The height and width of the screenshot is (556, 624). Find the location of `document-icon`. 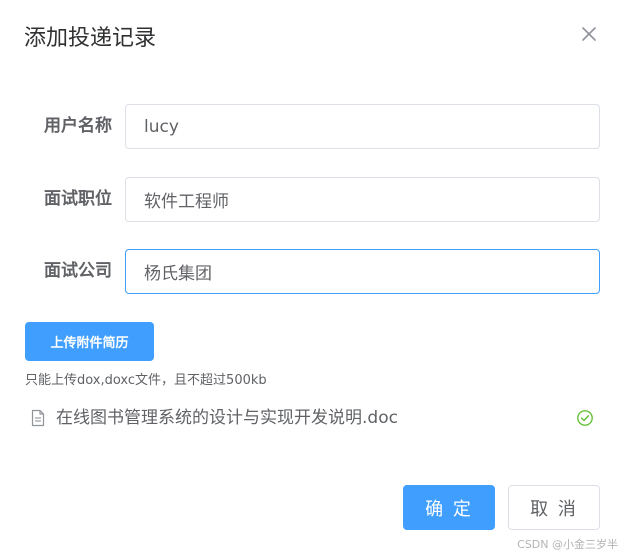

document-icon is located at coordinates (38, 418).